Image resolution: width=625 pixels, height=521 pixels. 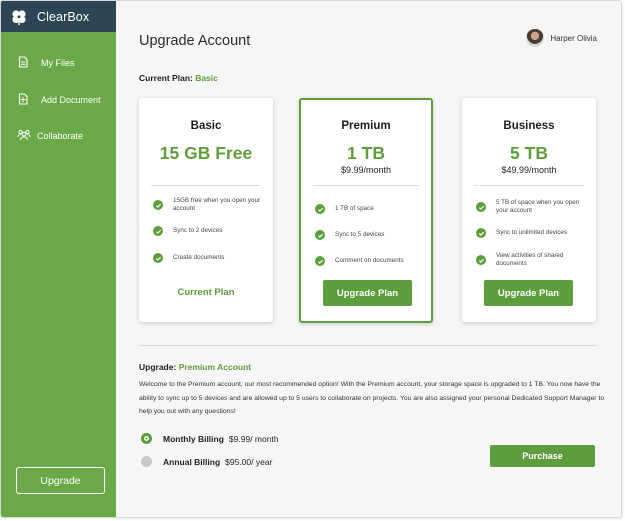 I want to click on upgrade-plan-button-business: Upgrade Plan, so click(x=528, y=293).